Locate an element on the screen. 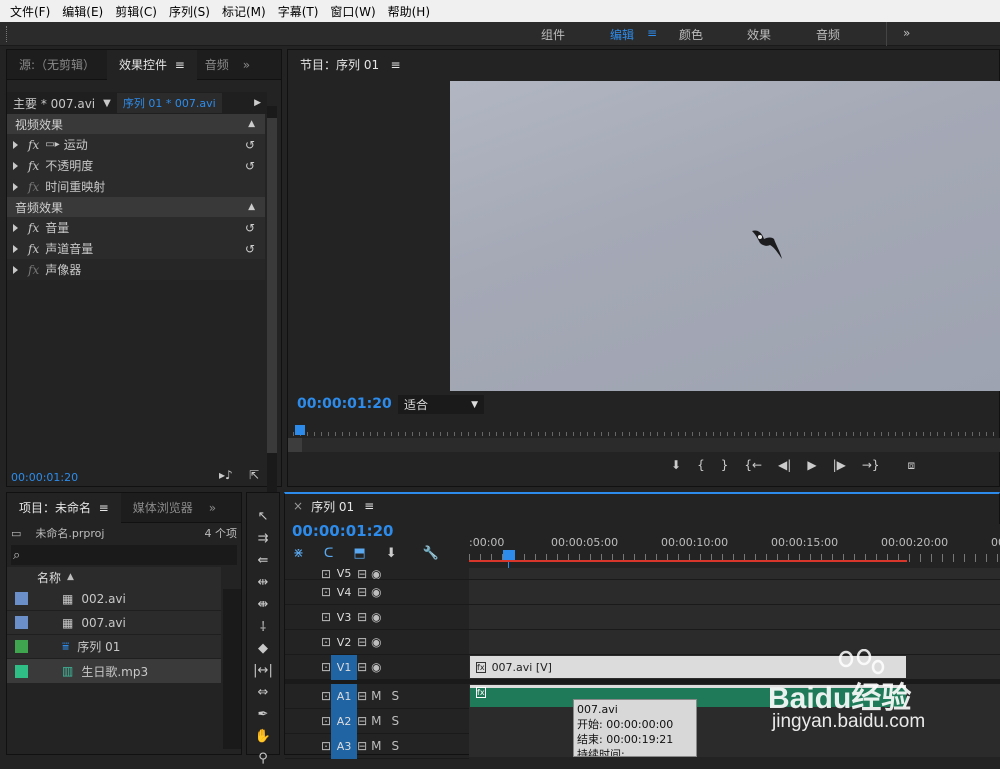  fit-dropdown: 适合 ▼ is located at coordinates (441, 404).